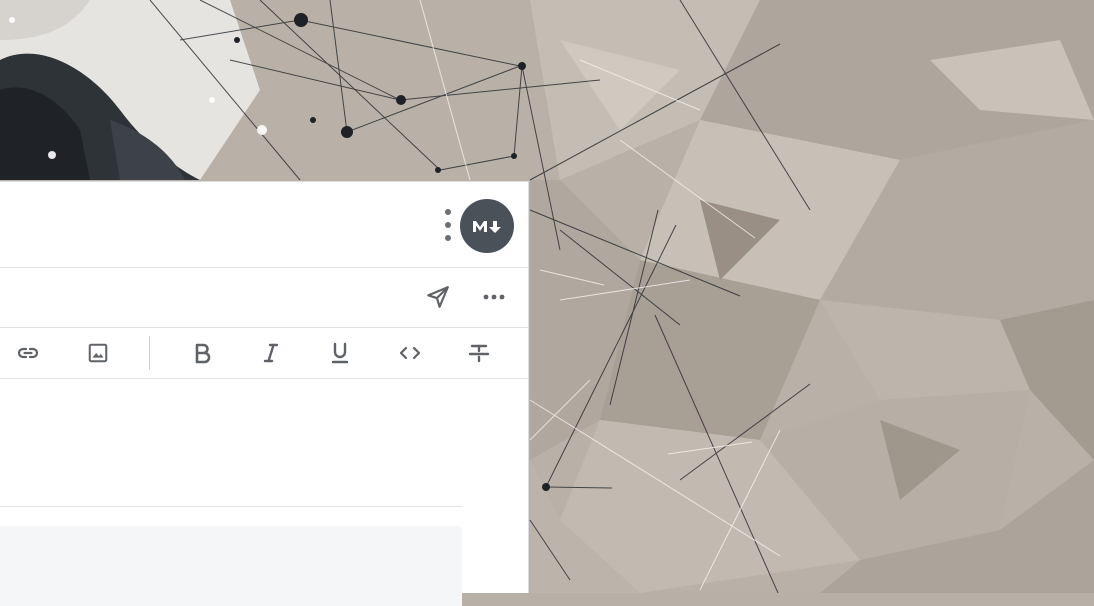  What do you see at coordinates (410, 353) in the screenshot?
I see `code-icon` at bounding box center [410, 353].